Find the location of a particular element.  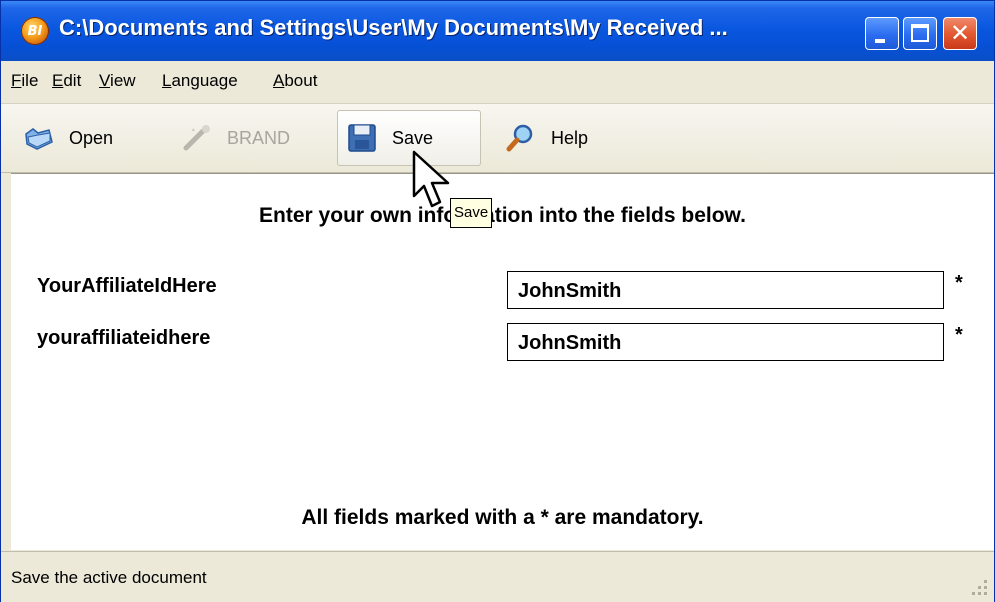

floppy-disk-icon is located at coordinates (362, 138).